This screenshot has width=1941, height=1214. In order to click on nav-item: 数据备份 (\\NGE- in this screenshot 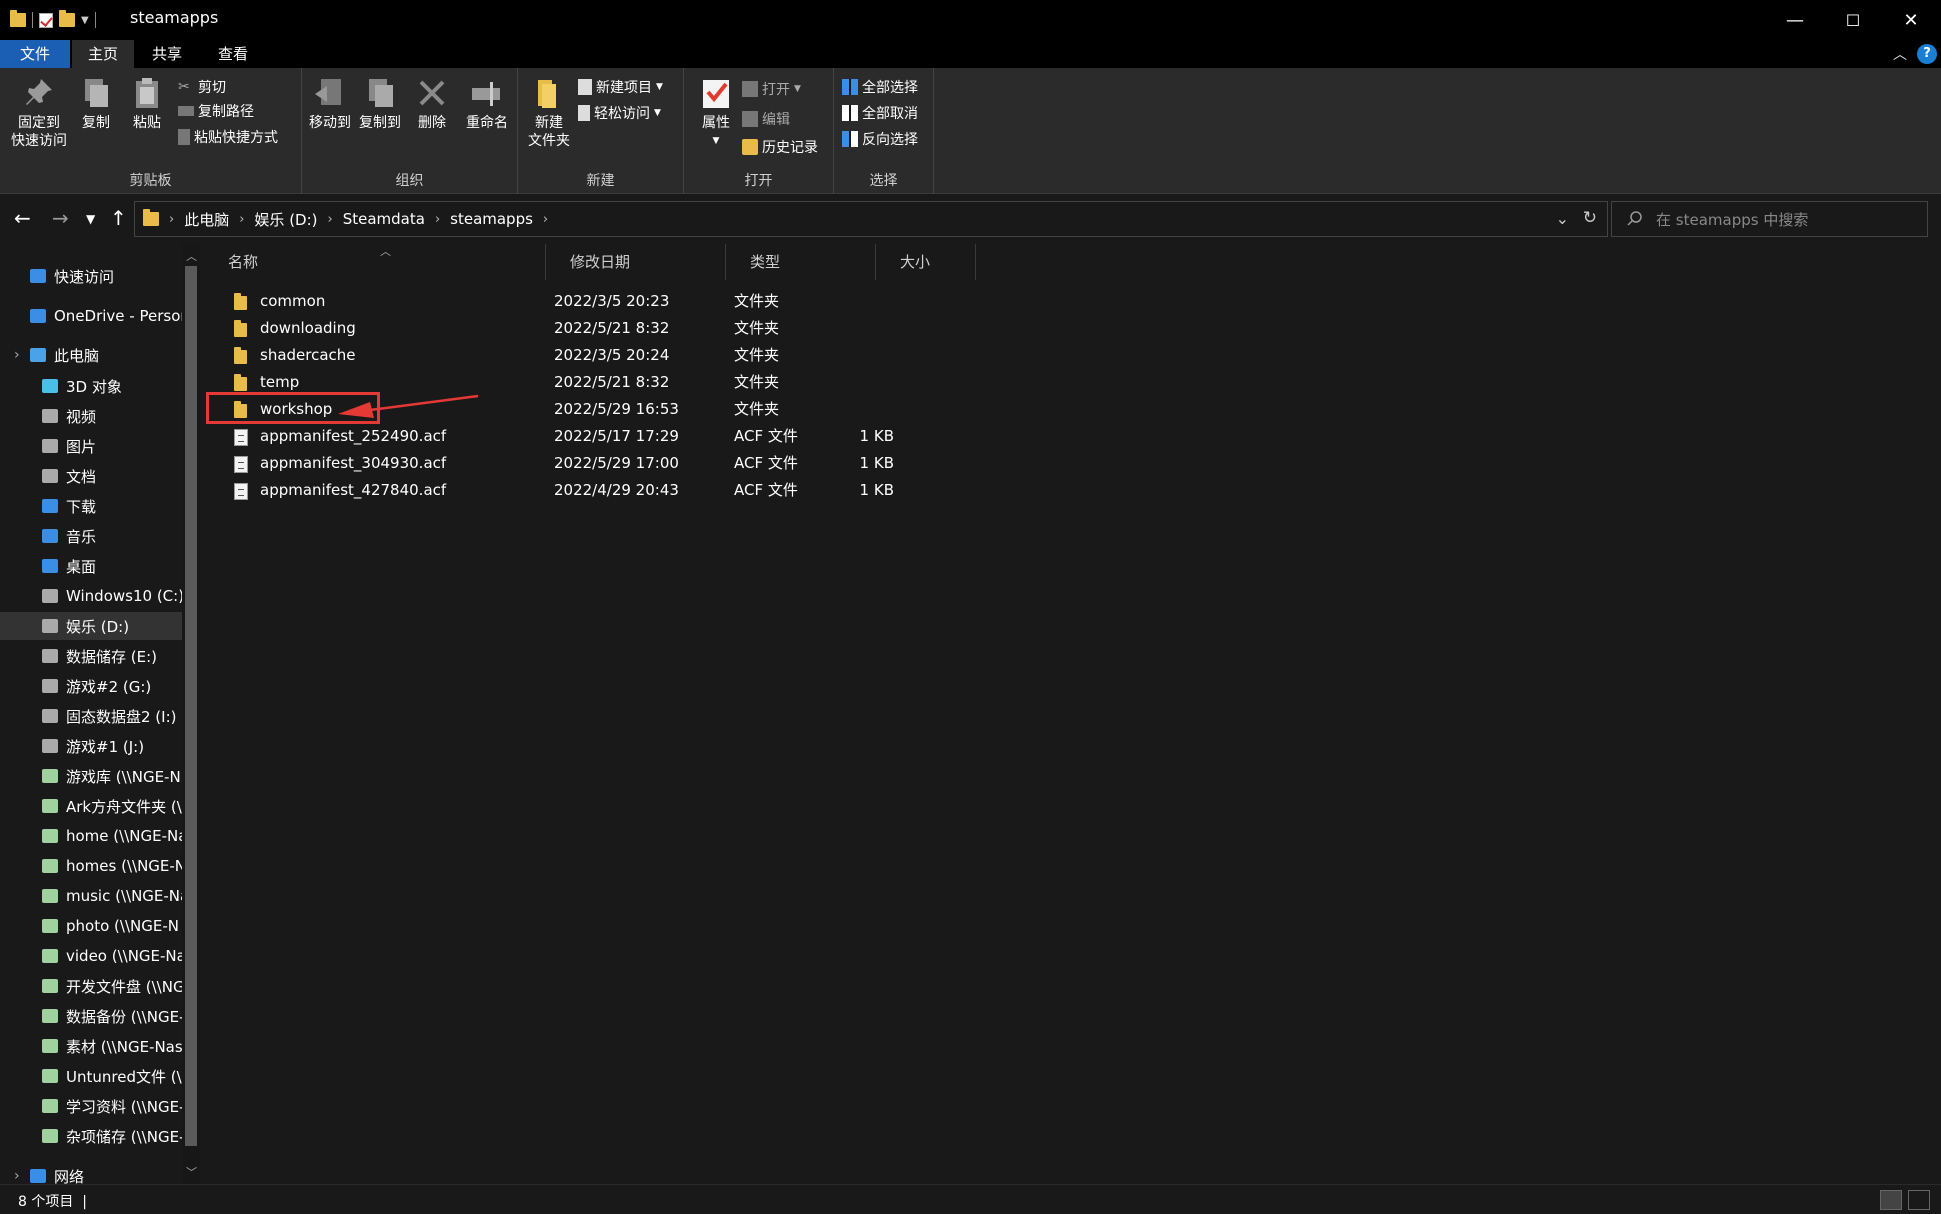, I will do `click(91, 1016)`.